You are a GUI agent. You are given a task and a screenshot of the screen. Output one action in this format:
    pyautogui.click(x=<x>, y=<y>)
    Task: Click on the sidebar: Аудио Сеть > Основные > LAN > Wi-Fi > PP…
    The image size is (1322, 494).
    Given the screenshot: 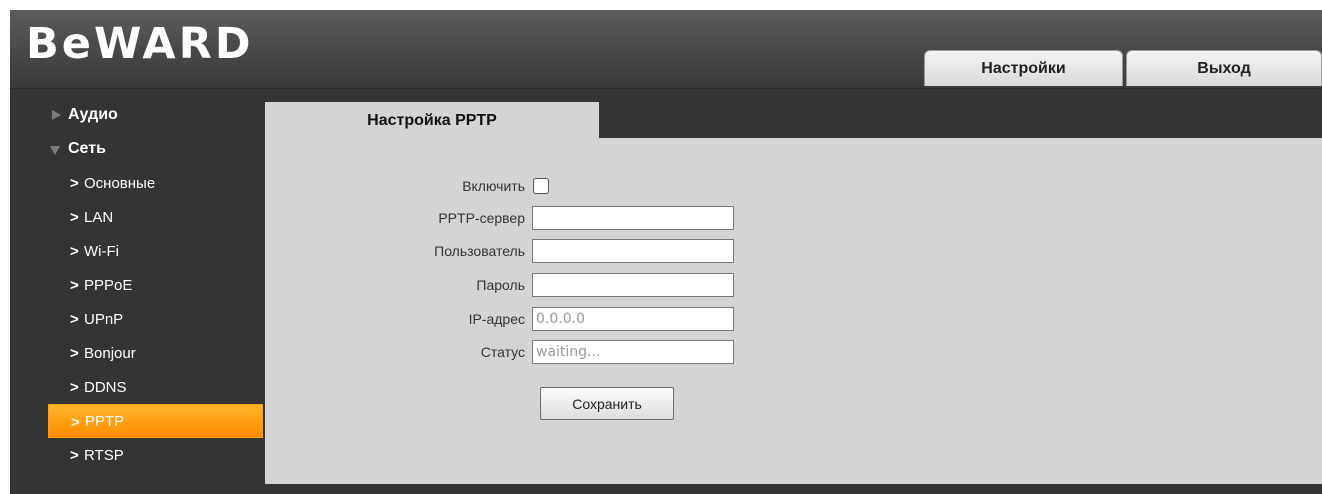 What is the action you would take?
    pyautogui.click(x=137, y=285)
    